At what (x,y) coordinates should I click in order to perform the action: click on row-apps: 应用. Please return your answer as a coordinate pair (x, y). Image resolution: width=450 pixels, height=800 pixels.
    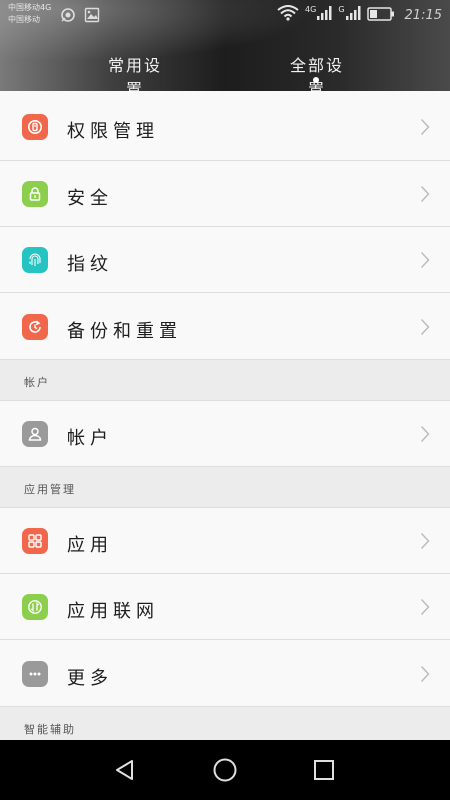
    Looking at the image, I should click on (225, 541).